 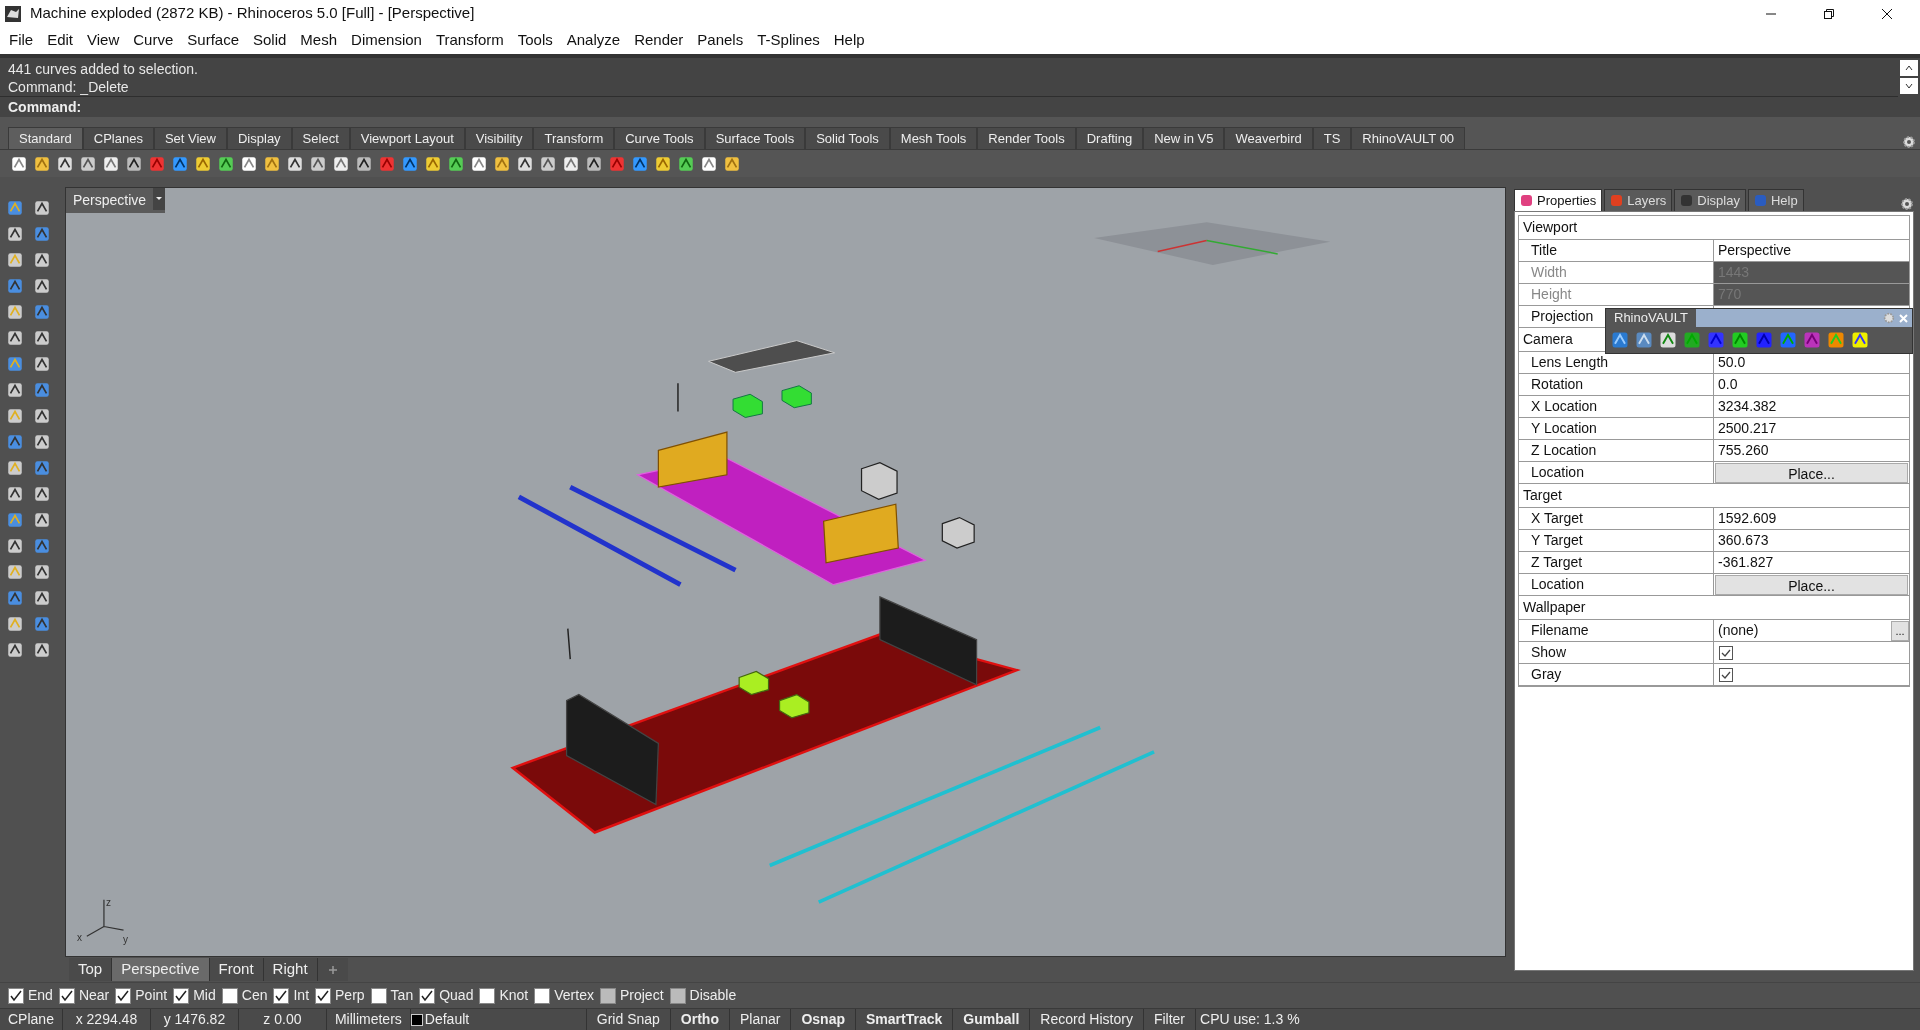 I want to click on menu-item: Help, so click(x=849, y=40).